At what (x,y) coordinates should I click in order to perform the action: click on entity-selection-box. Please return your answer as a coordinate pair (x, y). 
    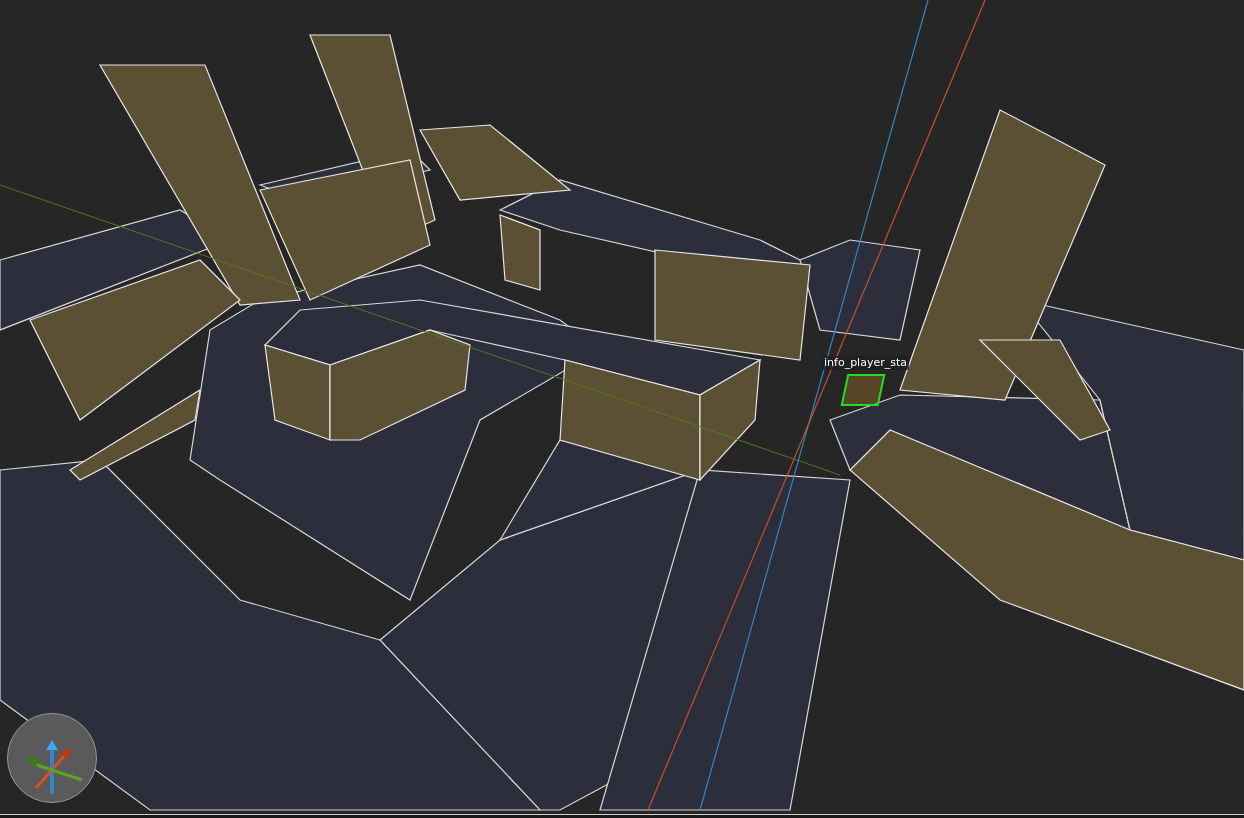
    Looking at the image, I should click on (863, 390).